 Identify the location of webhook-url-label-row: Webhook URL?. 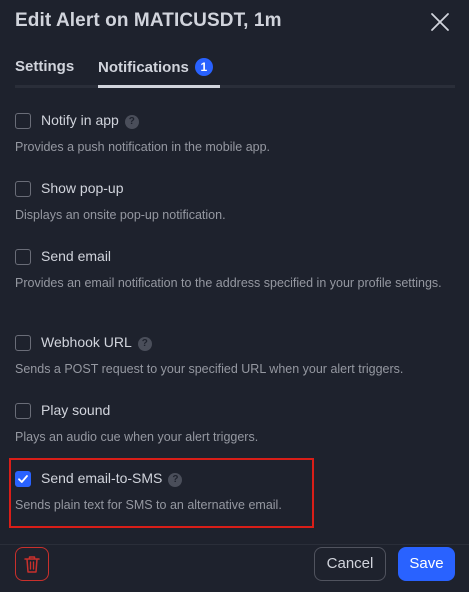
(96, 342).